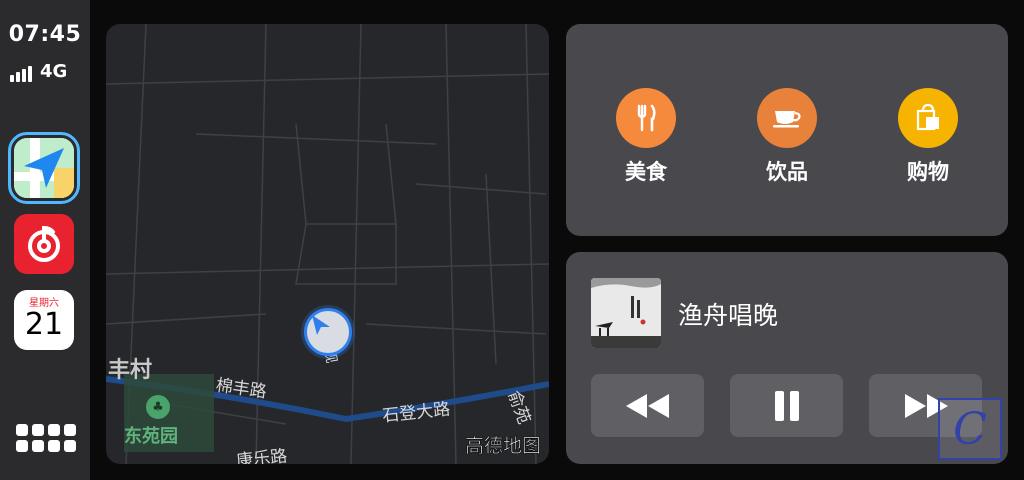 Image resolution: width=1024 pixels, height=480 pixels. I want to click on sidebar-dock: 07:45 4G 星期六 21, so click(45, 240).